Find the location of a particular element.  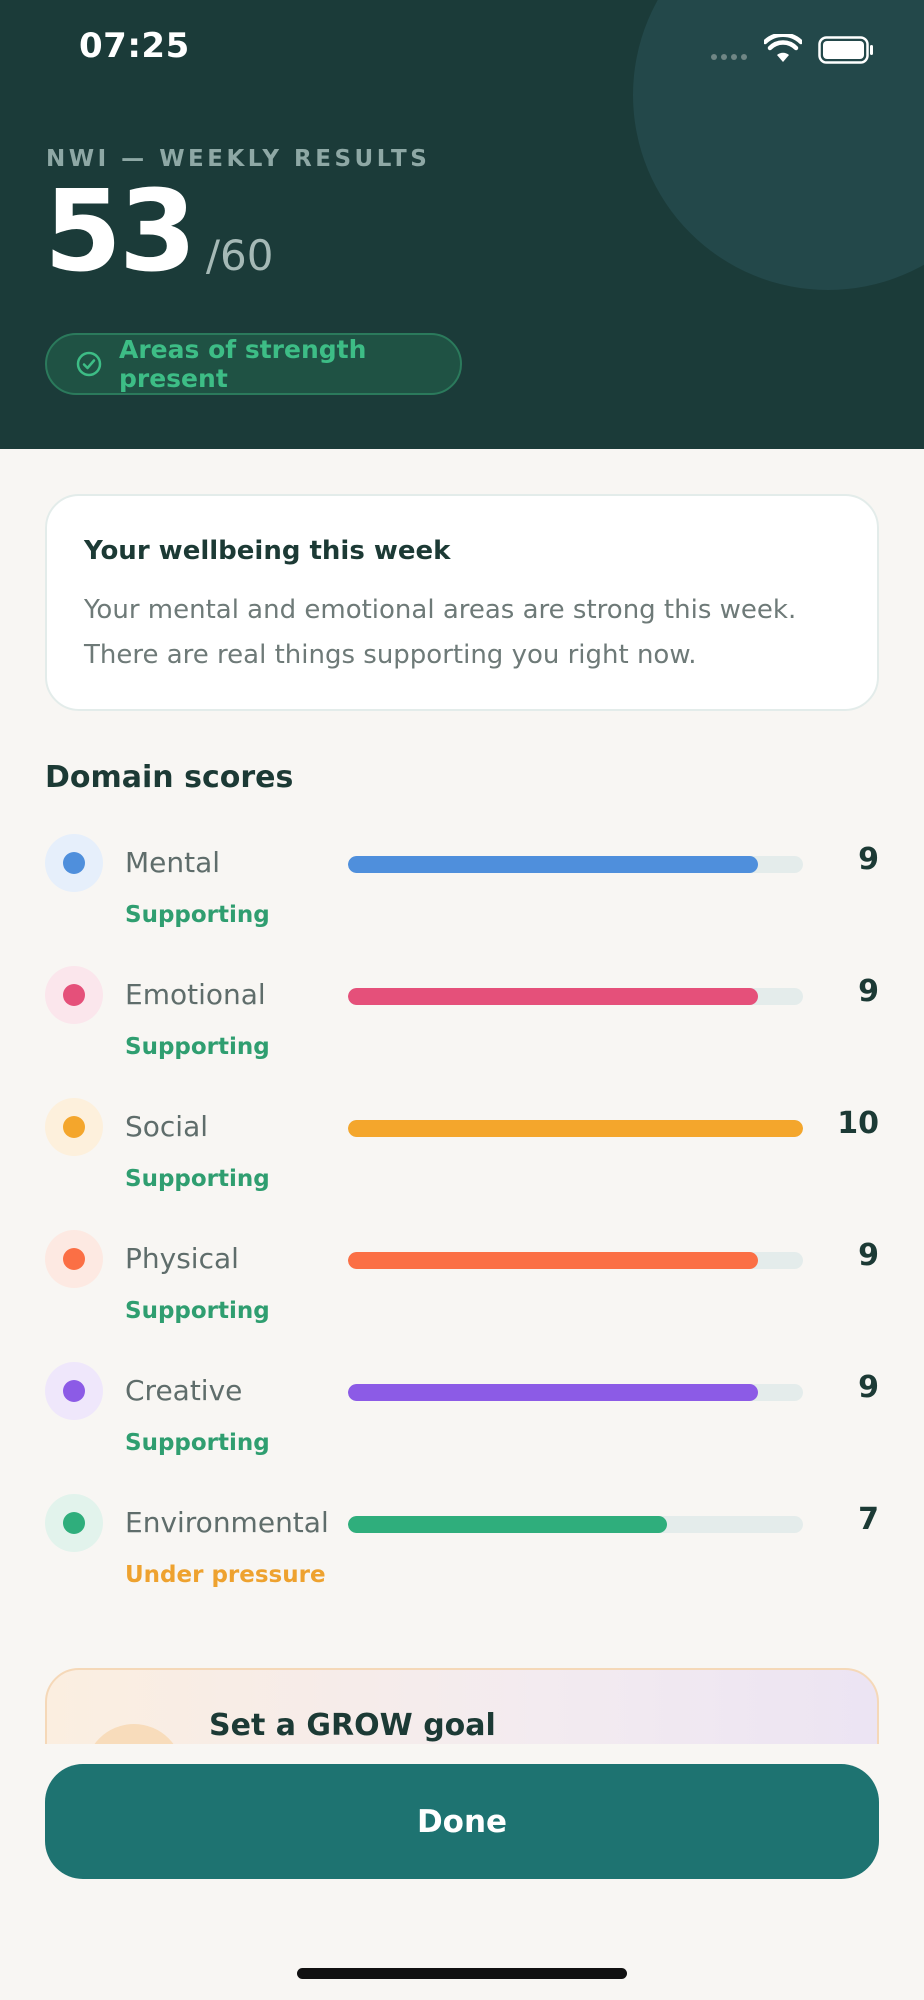

domain-status: Under pressure is located at coordinates (225, 1575).